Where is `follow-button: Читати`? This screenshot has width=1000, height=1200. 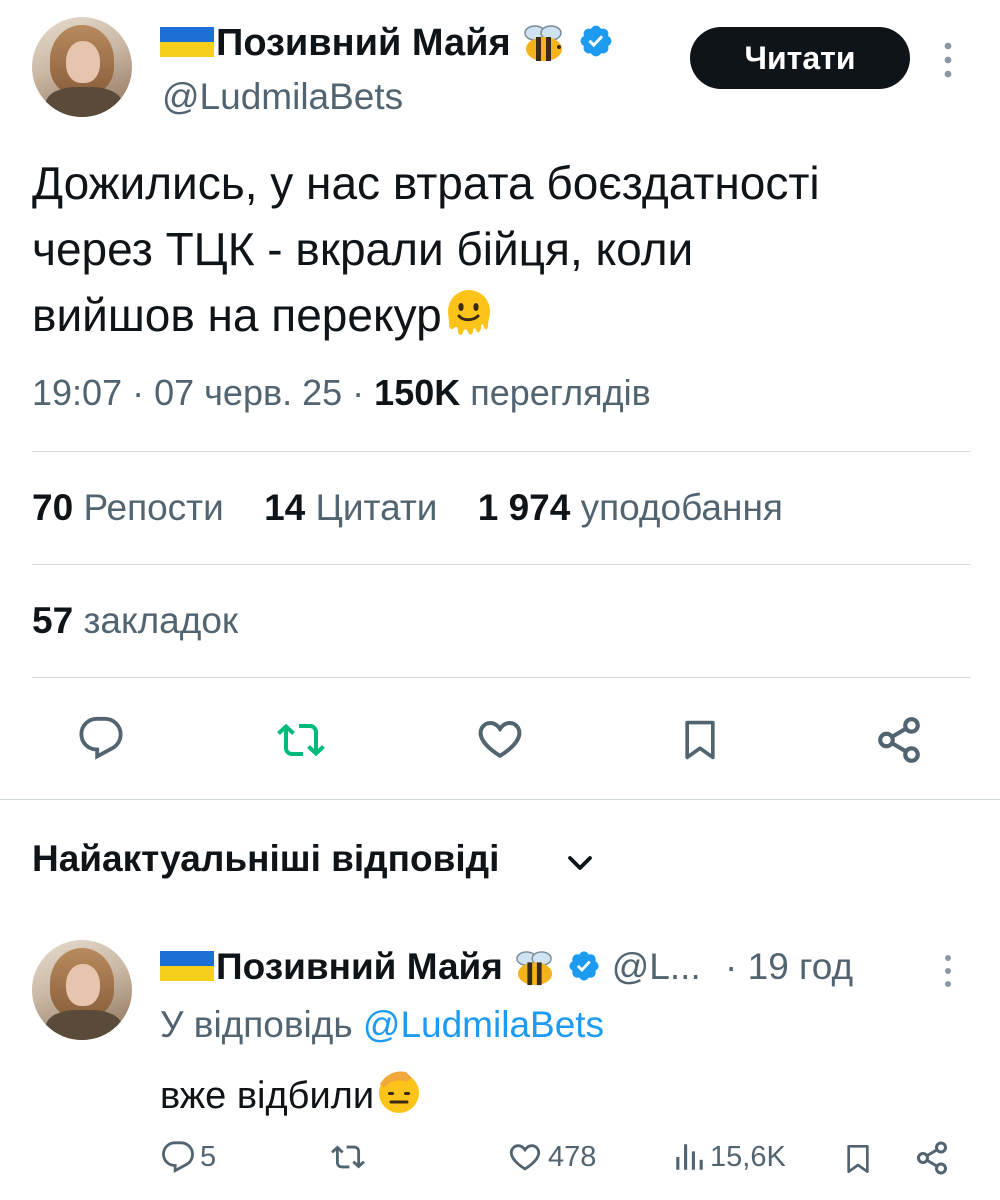 follow-button: Читати is located at coordinates (800, 58).